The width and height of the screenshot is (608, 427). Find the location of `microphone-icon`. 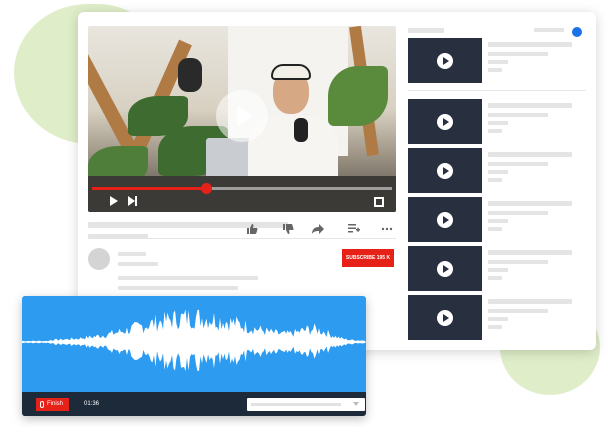

microphone-icon is located at coordinates (42, 404).